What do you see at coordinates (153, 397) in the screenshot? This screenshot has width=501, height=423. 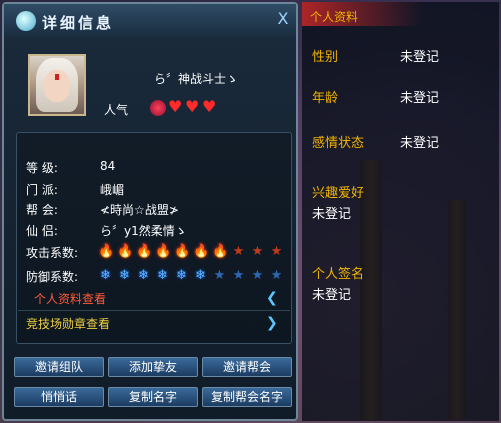 I see `copy-name-button: 复制名字` at bounding box center [153, 397].